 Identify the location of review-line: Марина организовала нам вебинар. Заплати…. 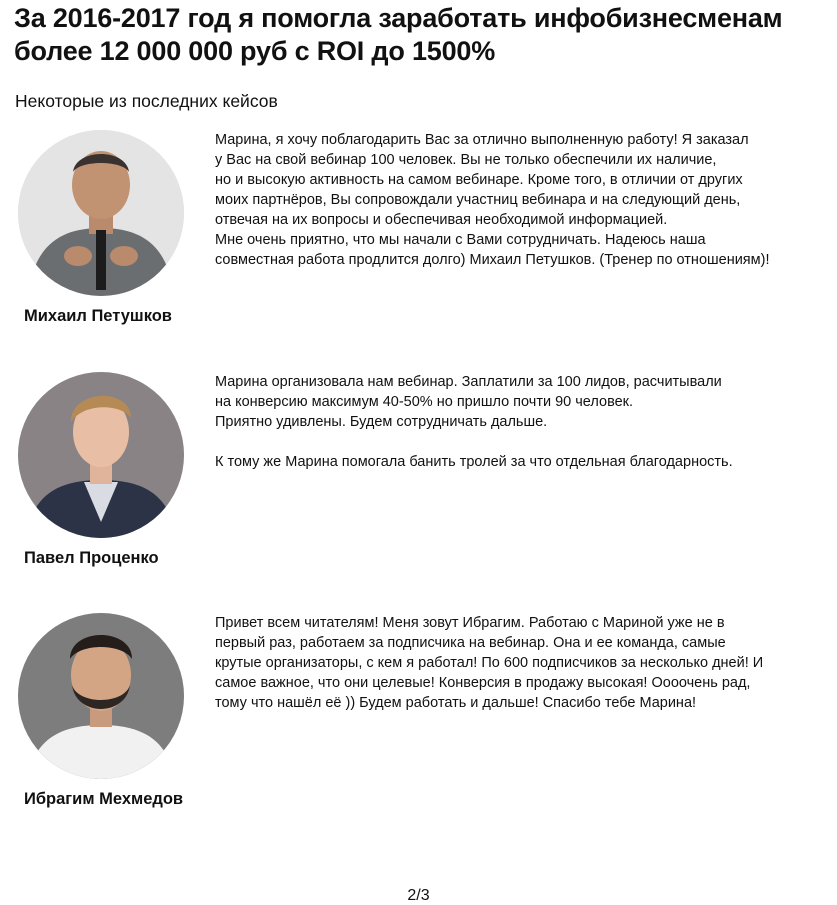
(468, 382).